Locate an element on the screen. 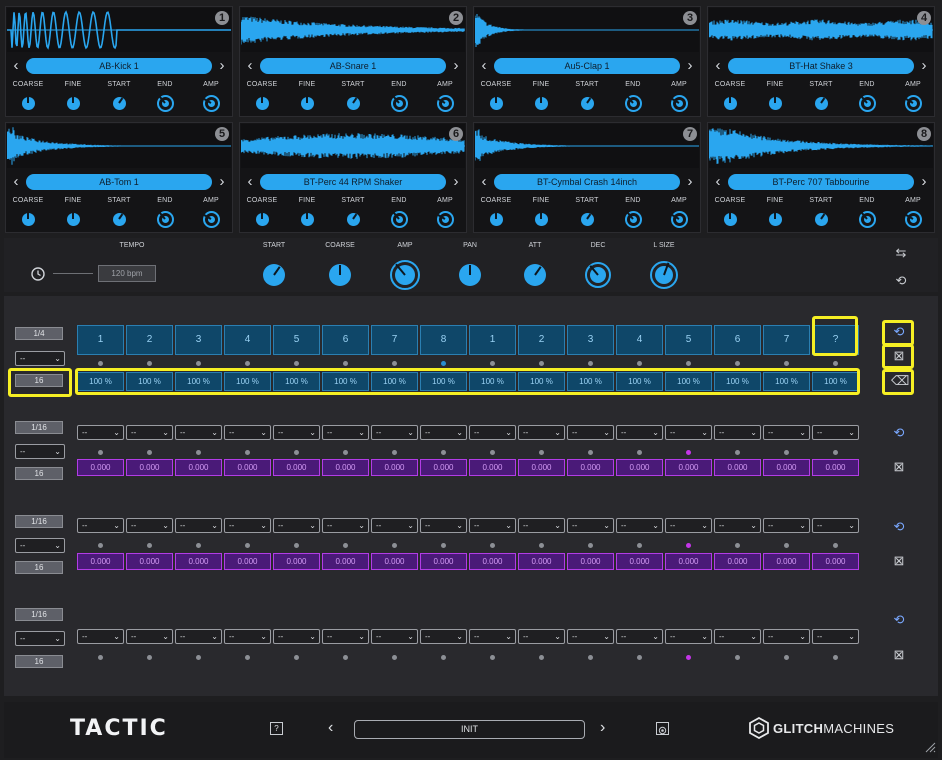 The width and height of the screenshot is (942, 760). sample-name: Au5-Clap 1 is located at coordinates (587, 66).